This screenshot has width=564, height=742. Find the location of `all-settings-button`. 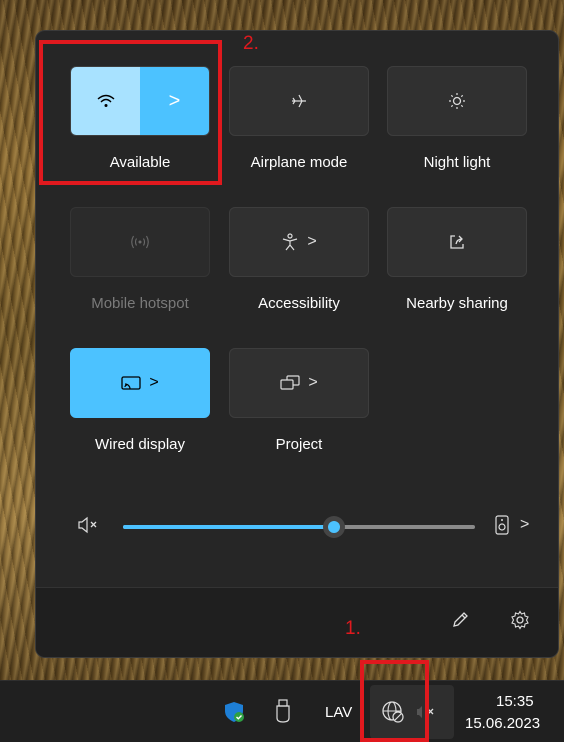

all-settings-button is located at coordinates (520, 620).